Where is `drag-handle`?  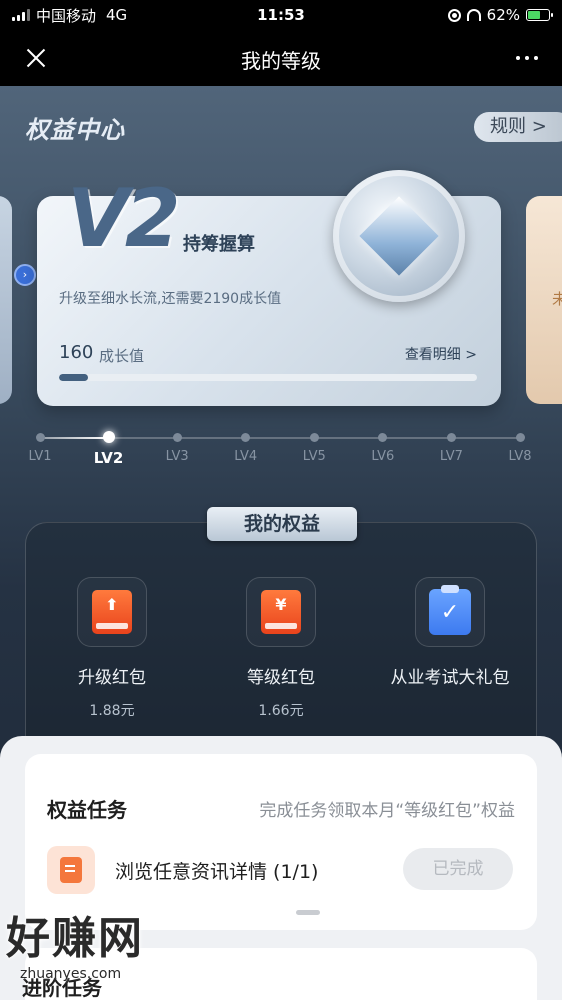 drag-handle is located at coordinates (308, 912).